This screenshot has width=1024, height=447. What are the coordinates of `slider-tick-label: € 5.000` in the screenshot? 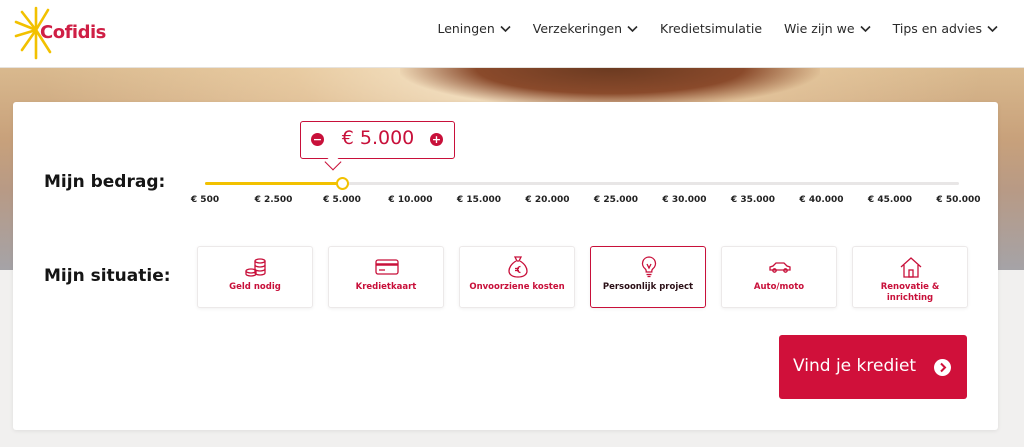 It's located at (342, 200).